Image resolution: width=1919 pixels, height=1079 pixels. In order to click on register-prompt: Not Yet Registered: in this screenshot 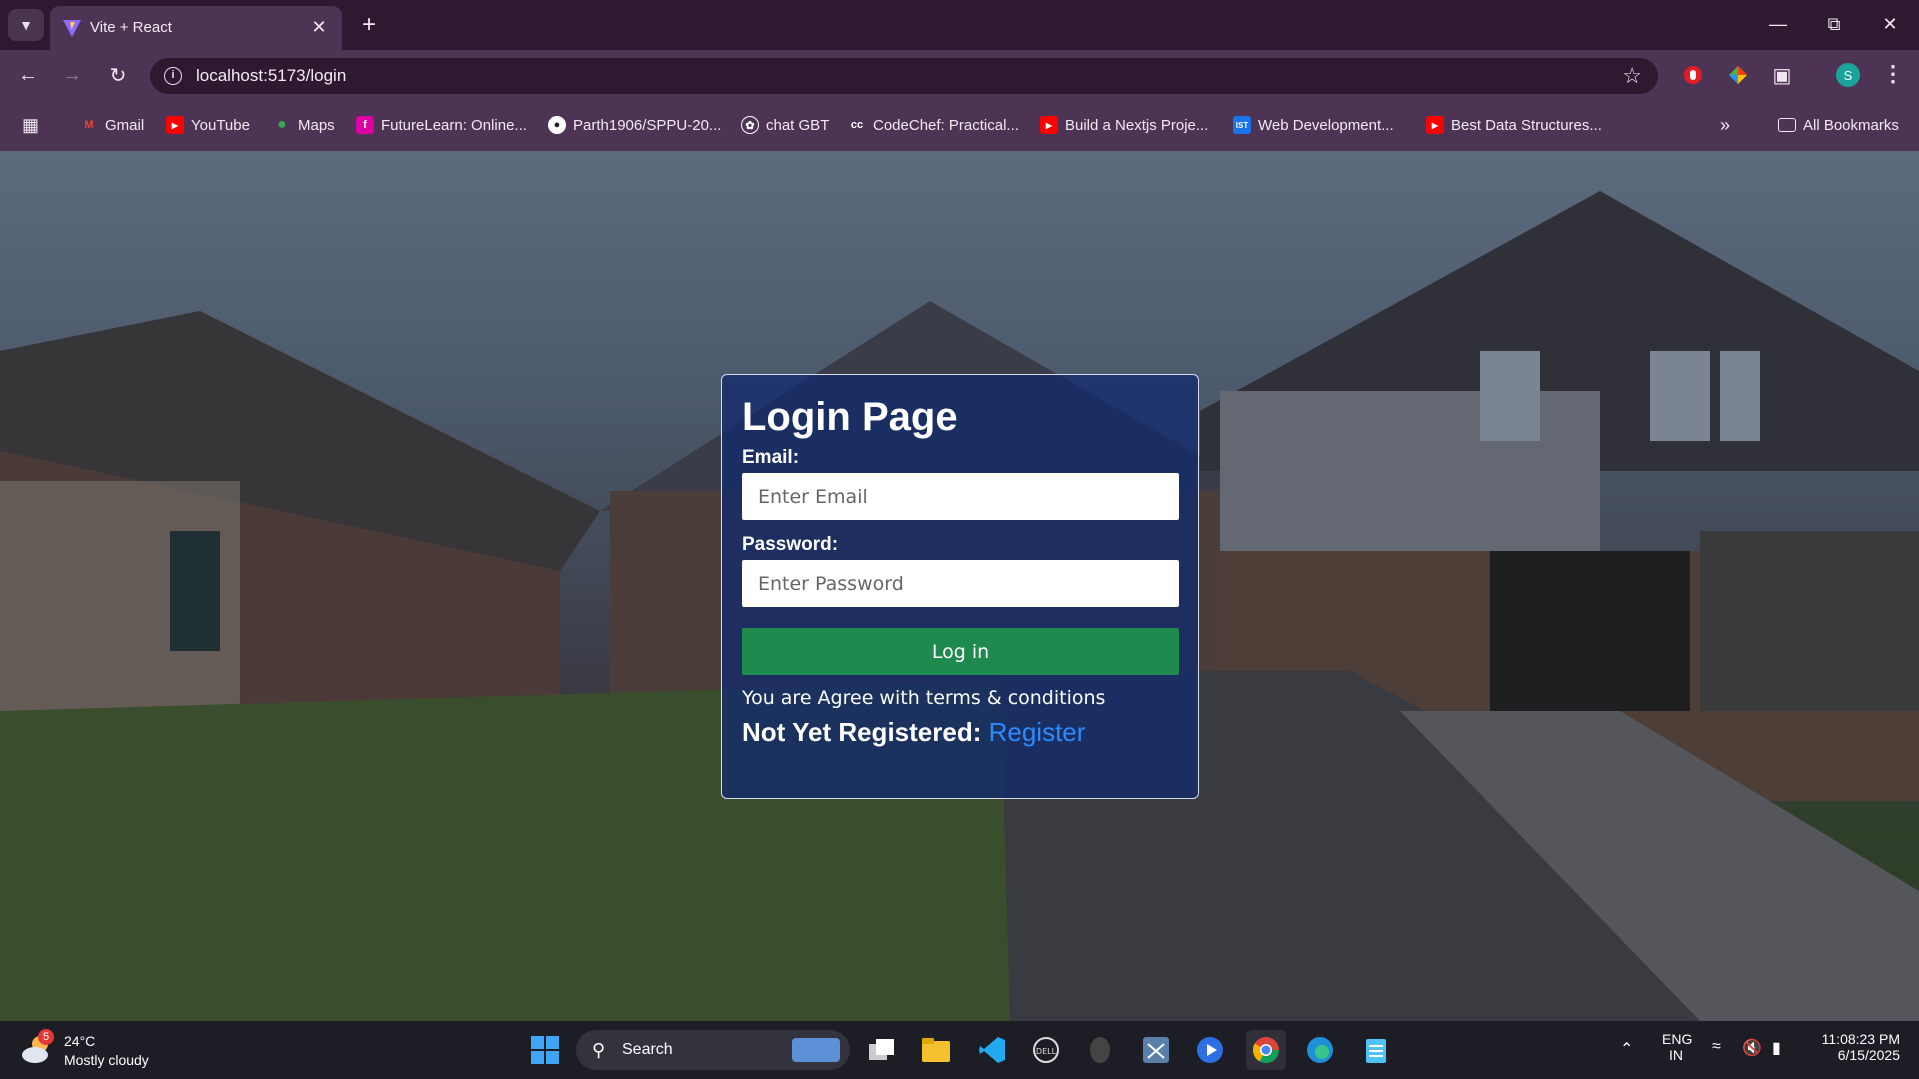, I will do `click(862, 732)`.